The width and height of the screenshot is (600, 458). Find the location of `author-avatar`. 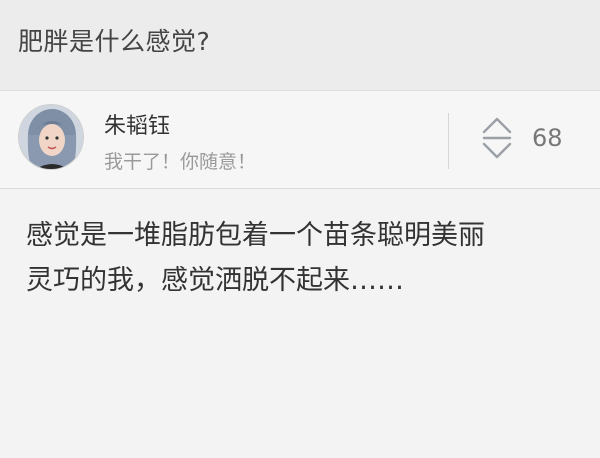

author-avatar is located at coordinates (51, 137).